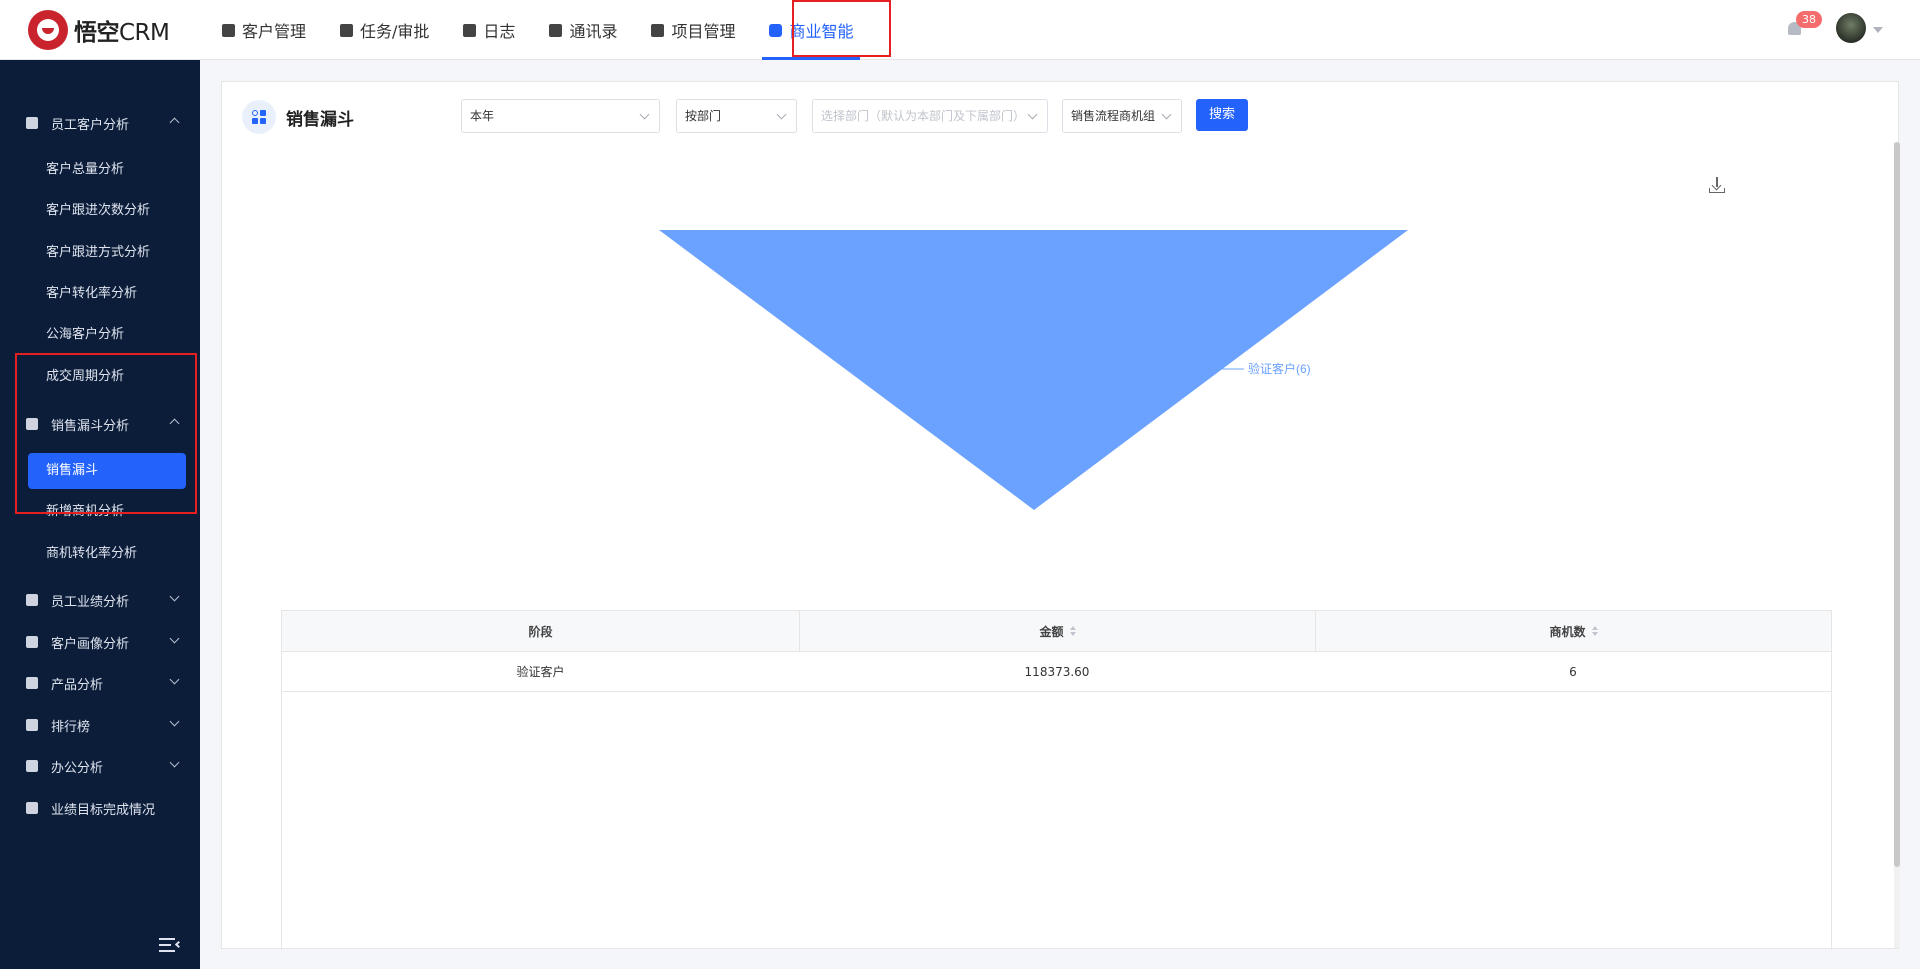  What do you see at coordinates (32, 683) in the screenshot?
I see `box-icon` at bounding box center [32, 683].